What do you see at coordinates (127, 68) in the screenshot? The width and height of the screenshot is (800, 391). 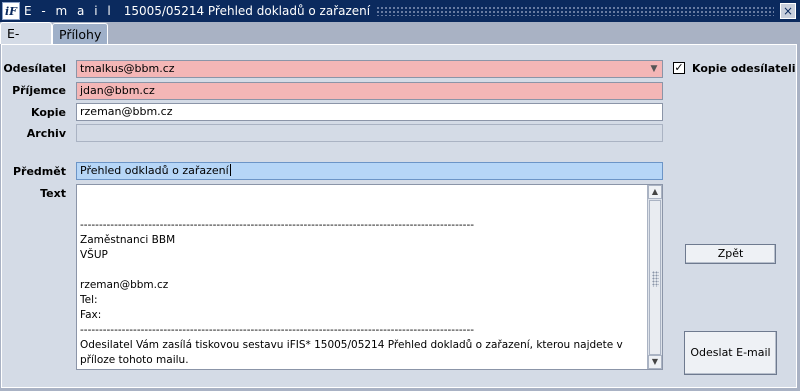 I see `odesilatel-value: tmalkus@bbm.cz` at bounding box center [127, 68].